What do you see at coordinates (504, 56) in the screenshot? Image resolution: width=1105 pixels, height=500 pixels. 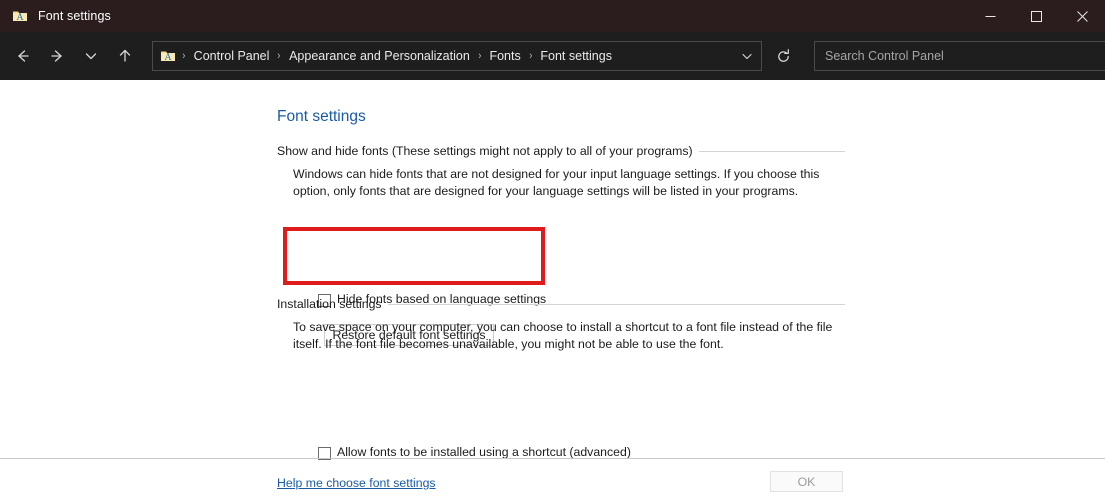 I see `breadcrumb-item-fonts: Fonts` at bounding box center [504, 56].